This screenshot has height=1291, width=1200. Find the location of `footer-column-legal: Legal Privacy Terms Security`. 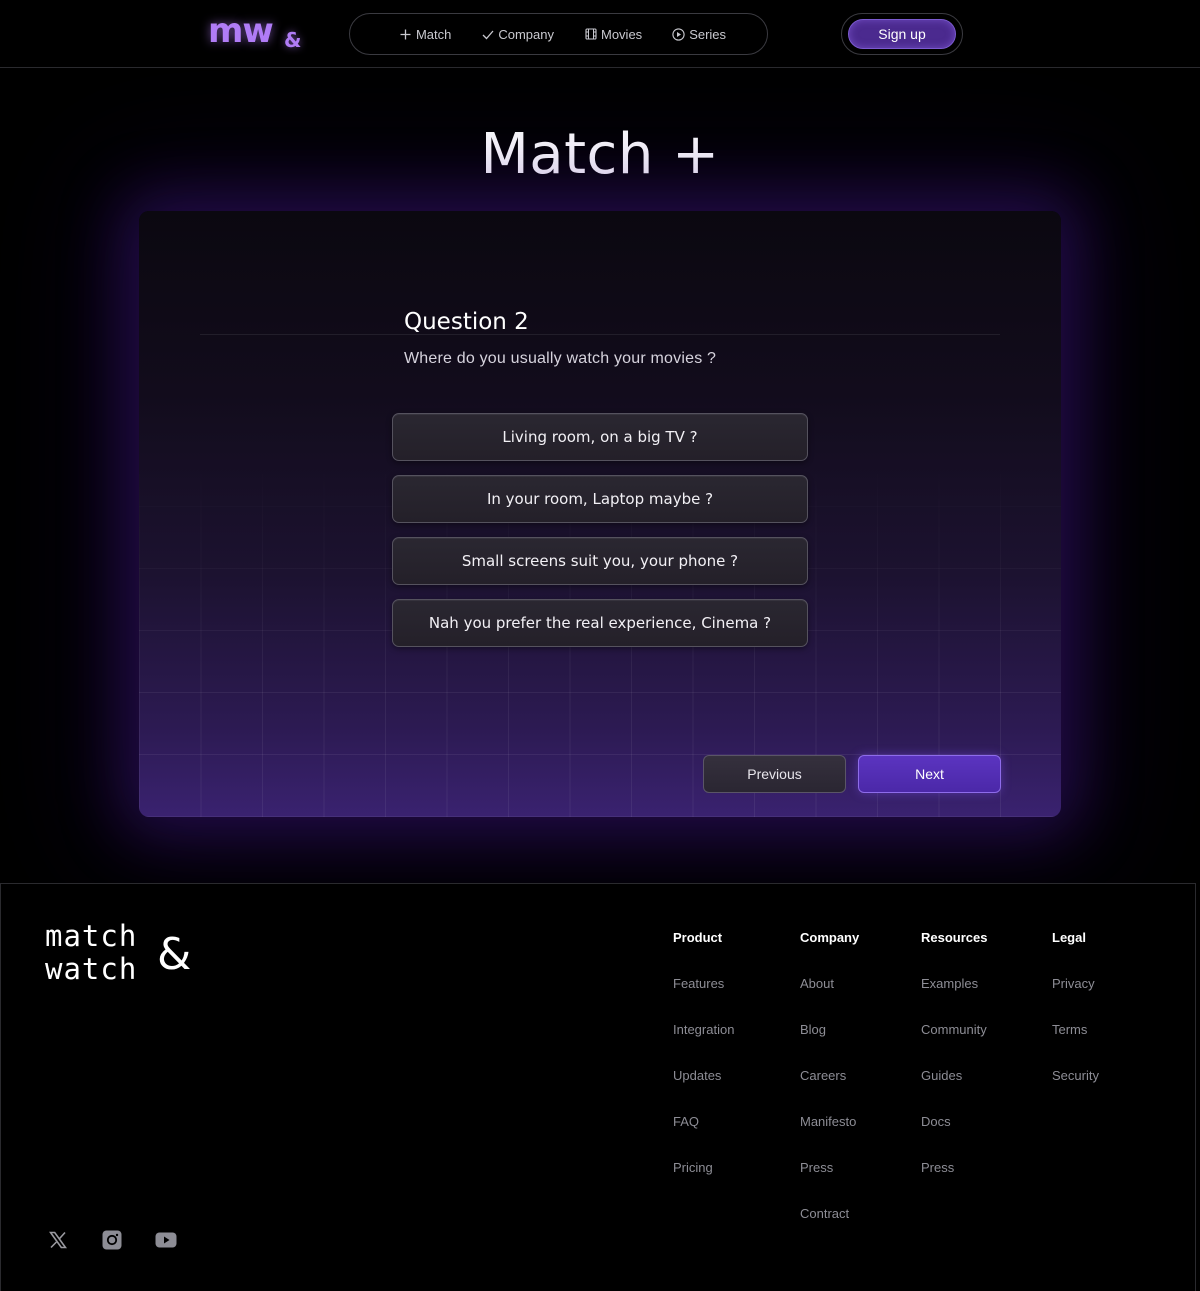

footer-column-legal: Legal Privacy Terms Security is located at coordinates (1075, 1009).